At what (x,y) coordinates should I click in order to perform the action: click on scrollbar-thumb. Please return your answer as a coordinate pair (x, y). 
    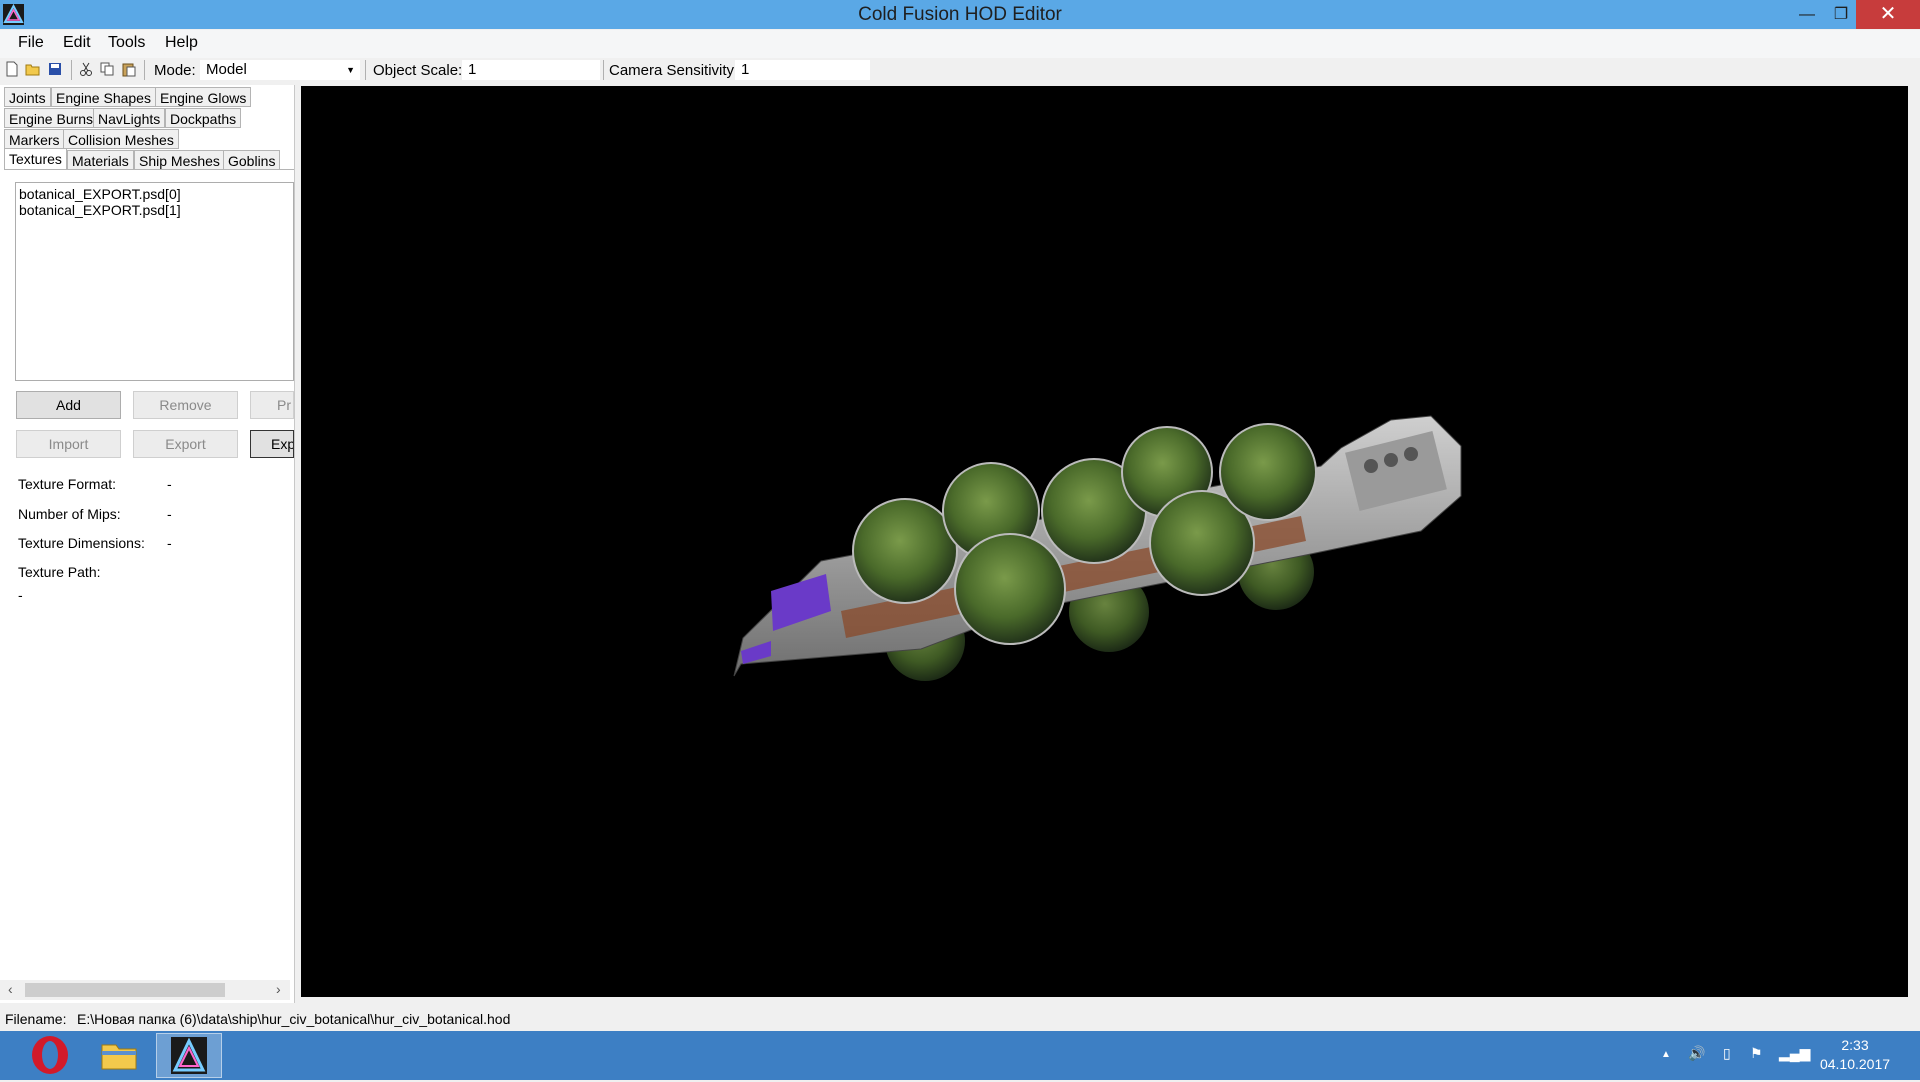
    Looking at the image, I should click on (125, 990).